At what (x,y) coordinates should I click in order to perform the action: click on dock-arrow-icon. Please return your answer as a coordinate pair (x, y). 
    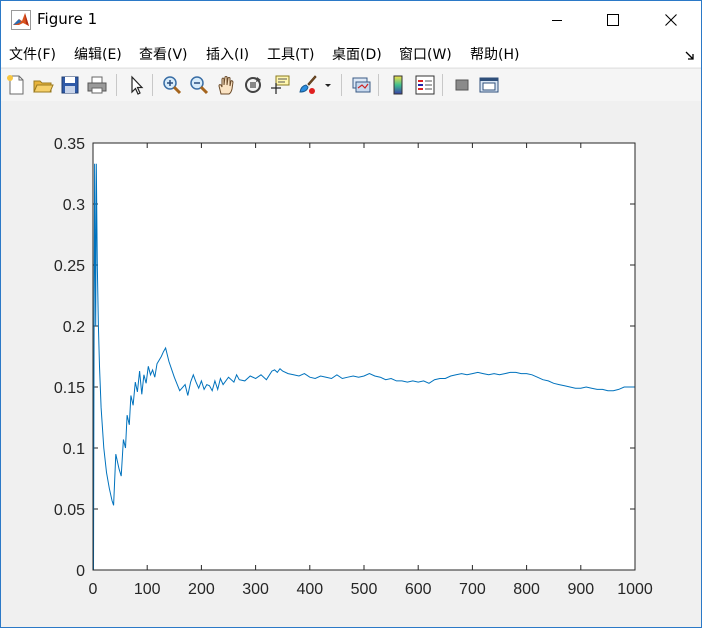
    Looking at the image, I should click on (690, 55).